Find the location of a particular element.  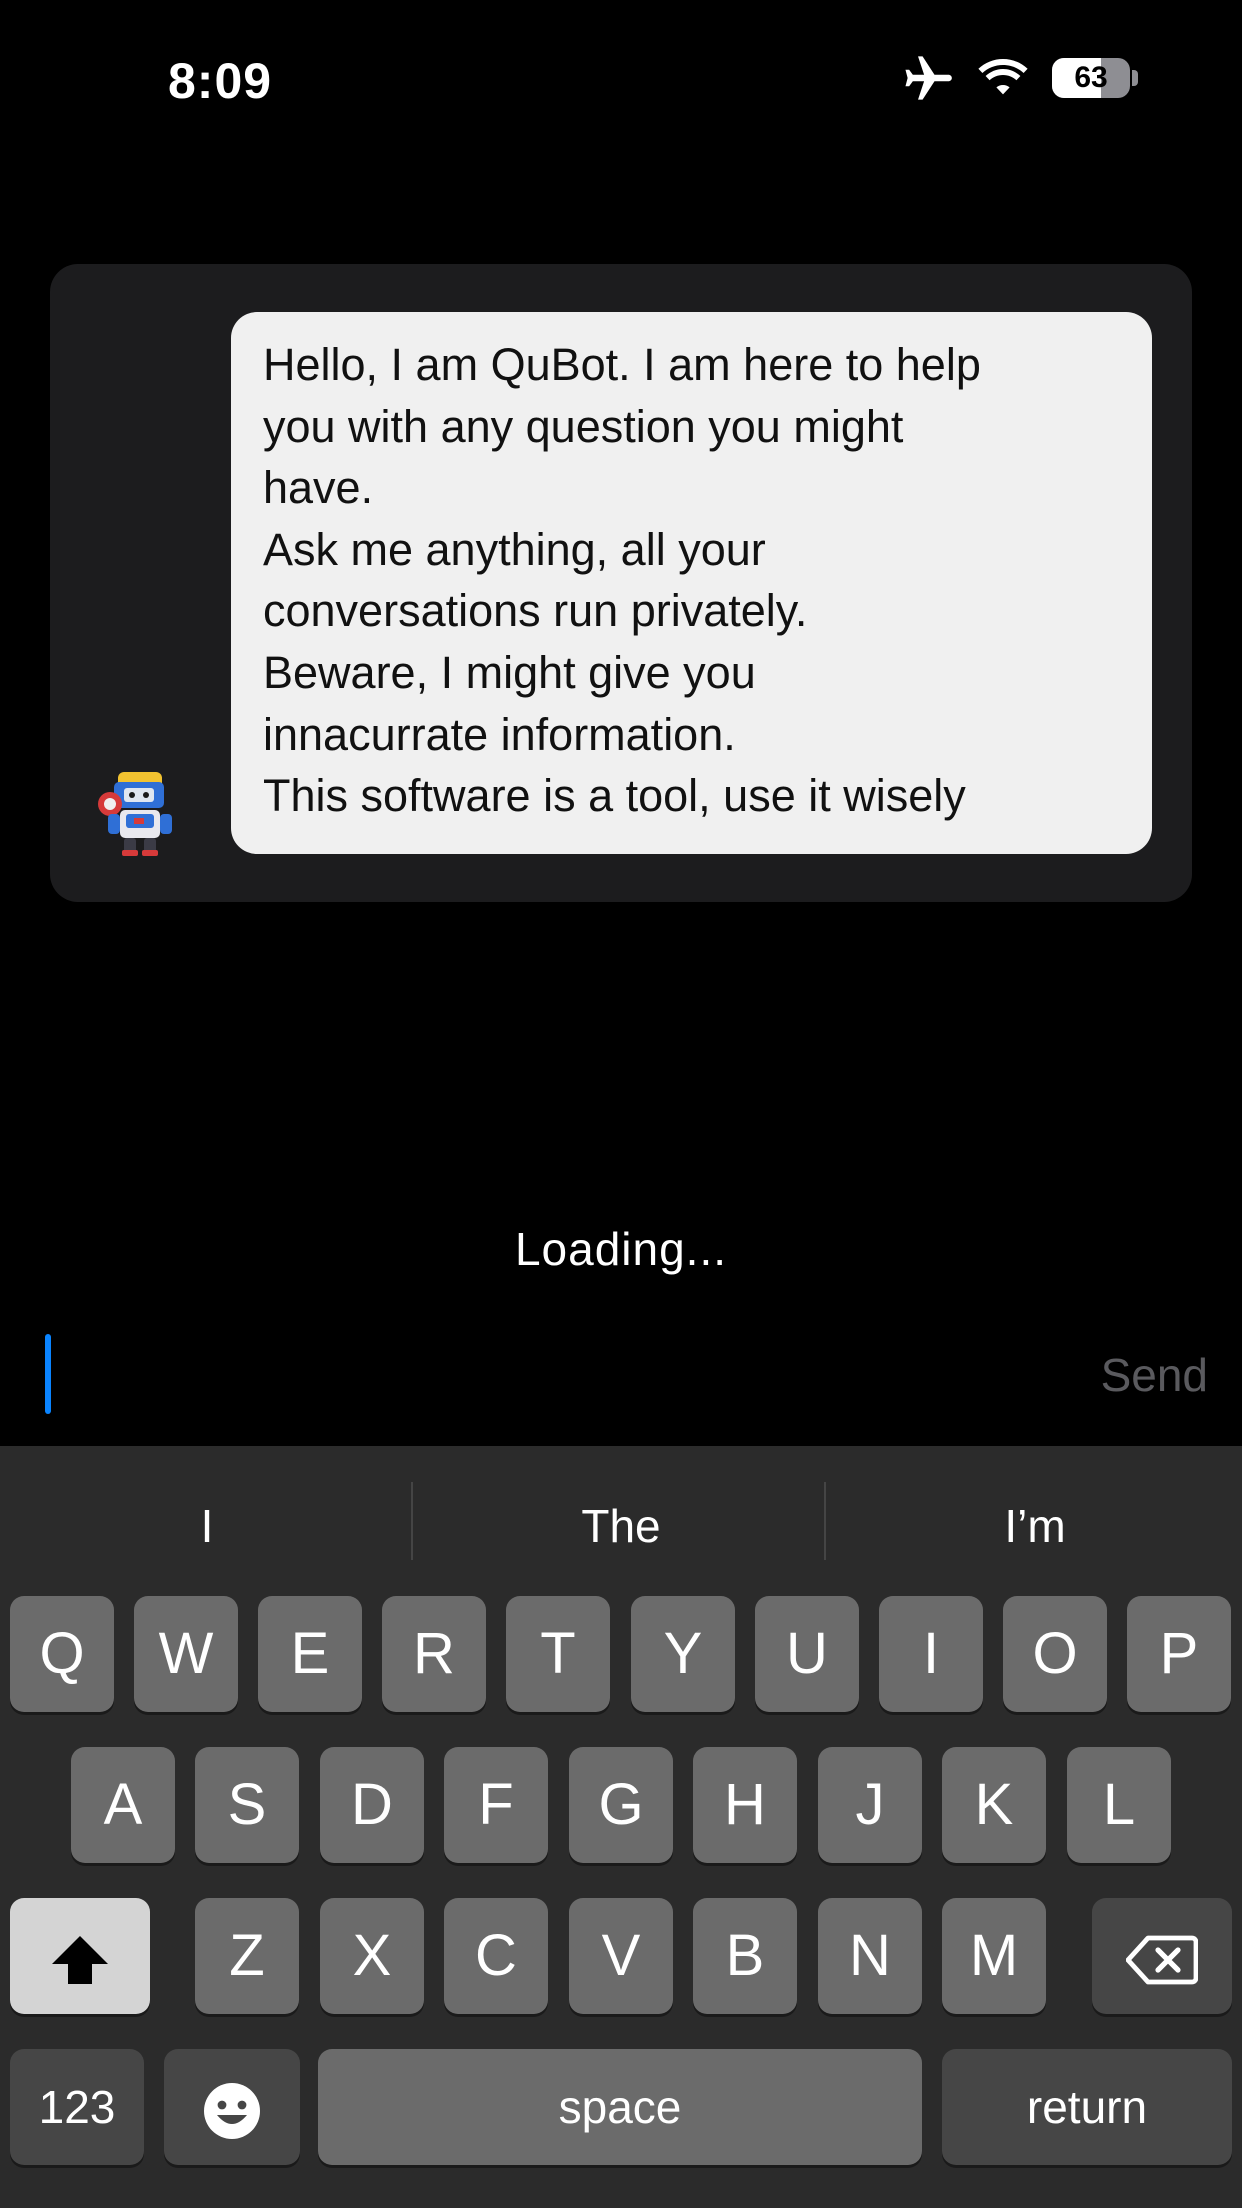

suggestion-1: I is located at coordinates (207, 1526).